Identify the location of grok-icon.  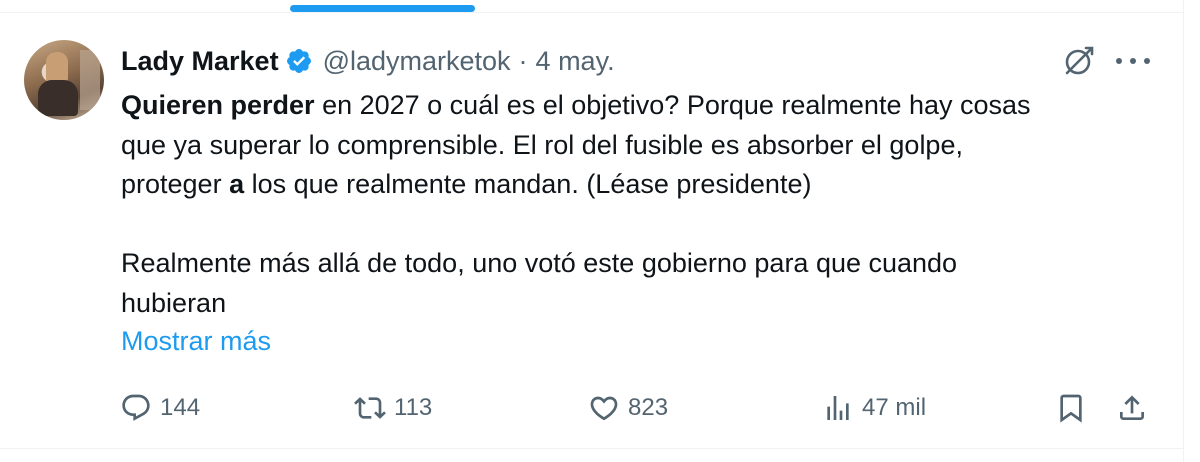
(1079, 61).